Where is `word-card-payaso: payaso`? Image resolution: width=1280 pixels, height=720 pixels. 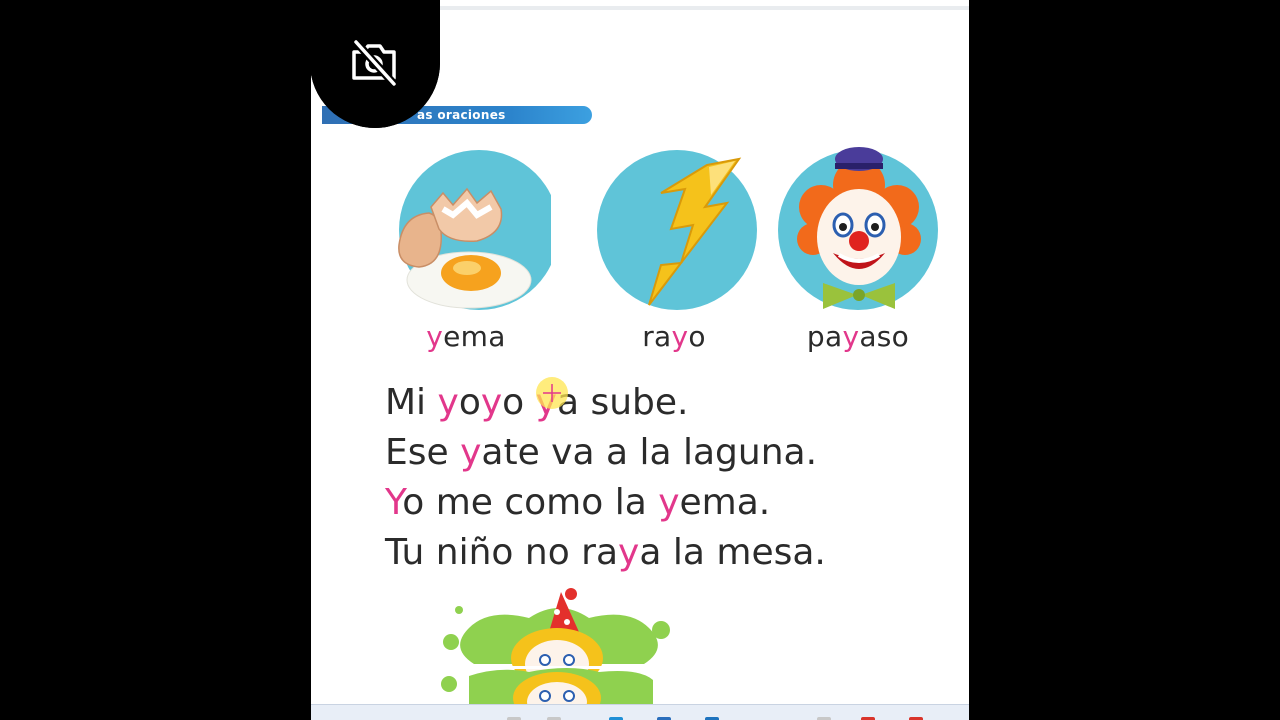 word-card-payaso: payaso is located at coordinates (858, 249).